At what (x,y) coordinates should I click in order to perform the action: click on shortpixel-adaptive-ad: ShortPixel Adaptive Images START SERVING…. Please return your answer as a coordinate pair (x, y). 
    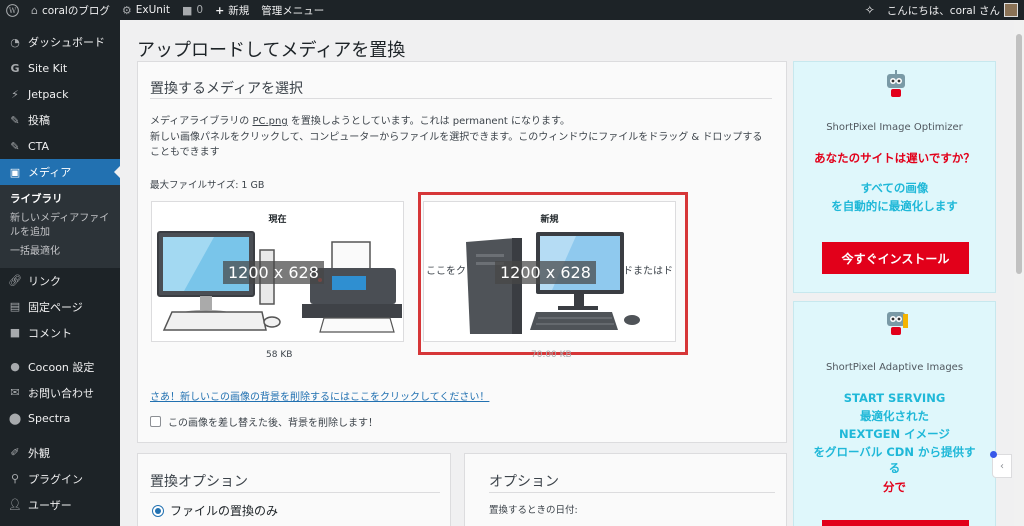
    Looking at the image, I should click on (894, 413).